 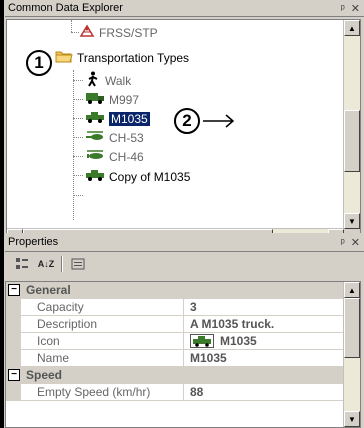 What do you see at coordinates (128, 32) in the screenshot?
I see `tree-item-label: FRSS/STP` at bounding box center [128, 32].